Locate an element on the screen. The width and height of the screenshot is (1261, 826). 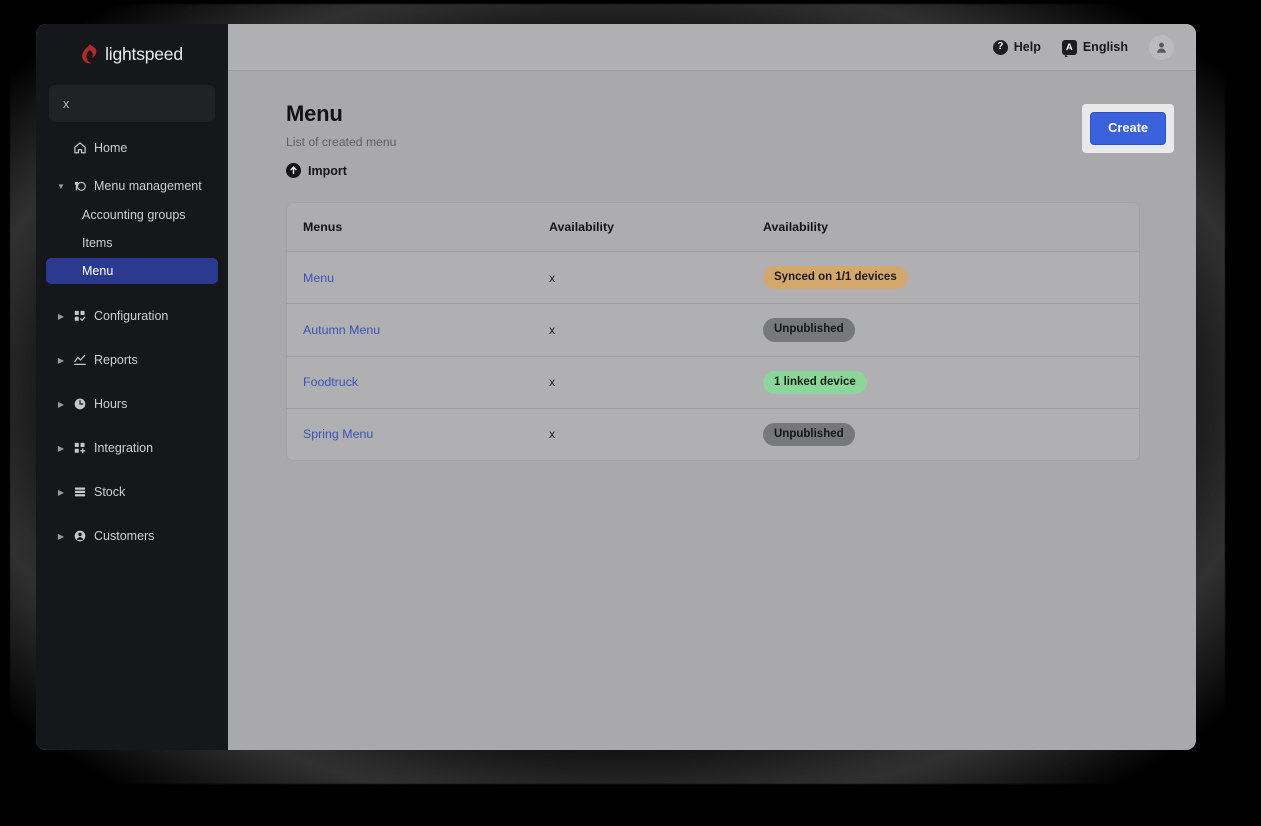
cell-status: Unpublished is located at coordinates (951, 330).